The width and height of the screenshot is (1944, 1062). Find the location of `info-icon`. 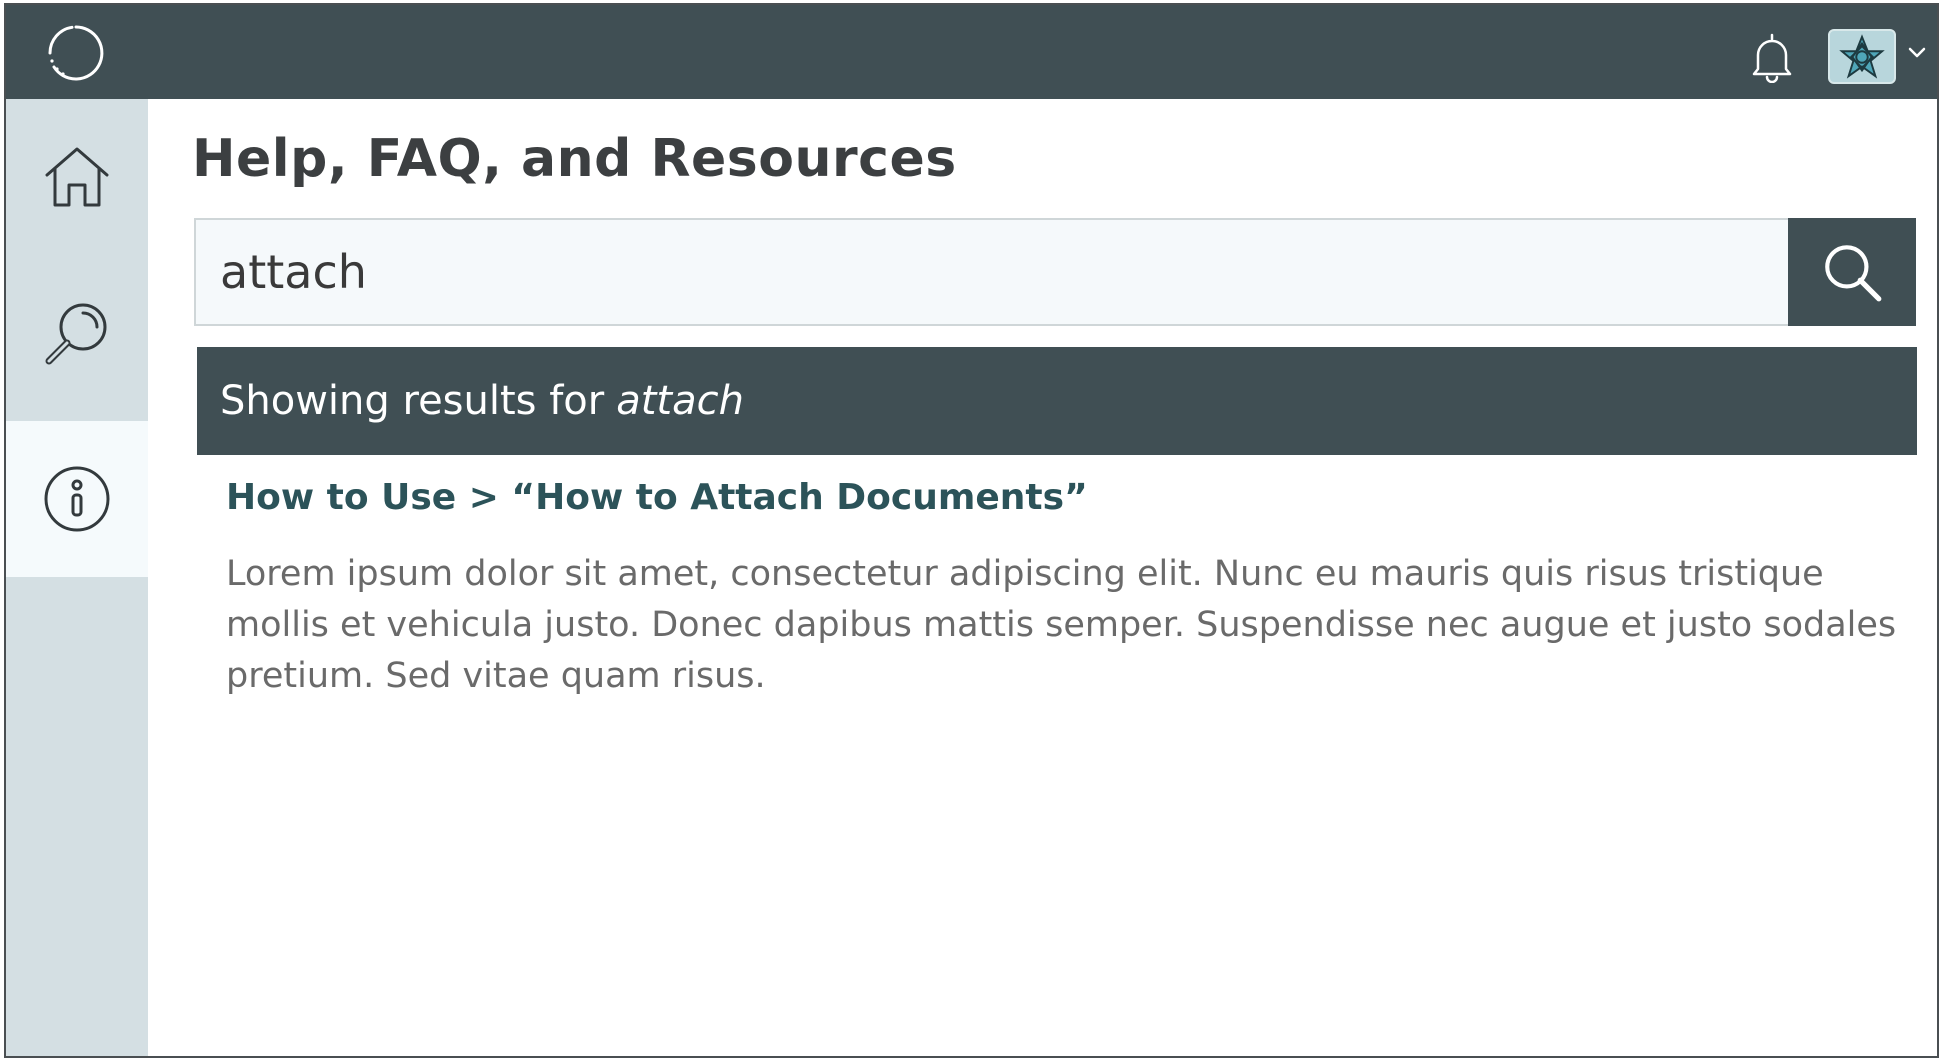

info-icon is located at coordinates (77, 499).